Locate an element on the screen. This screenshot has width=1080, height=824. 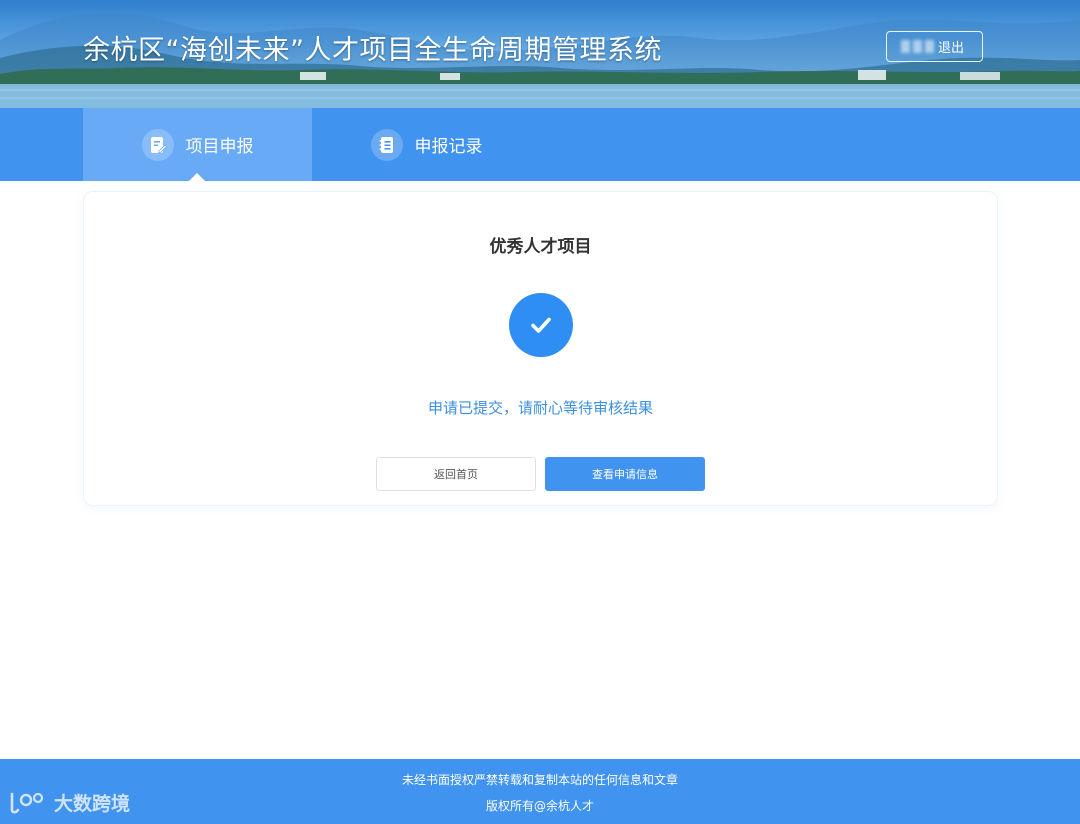
page-footer: 未经书面授权严禁转载和复制本站的任何信息和文章 版权所有@余杭人才 大数跨境 is located at coordinates (540, 791).